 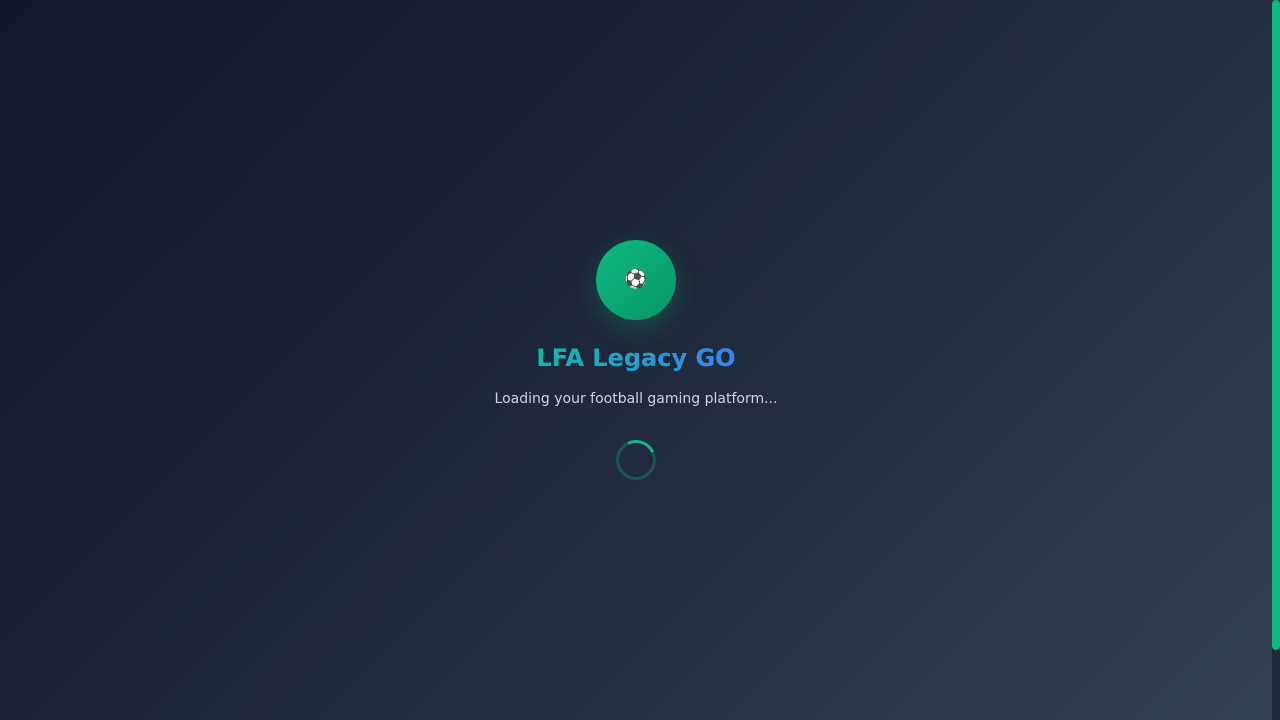 What do you see at coordinates (636, 460) in the screenshot?
I see `loading-spinner-icon` at bounding box center [636, 460].